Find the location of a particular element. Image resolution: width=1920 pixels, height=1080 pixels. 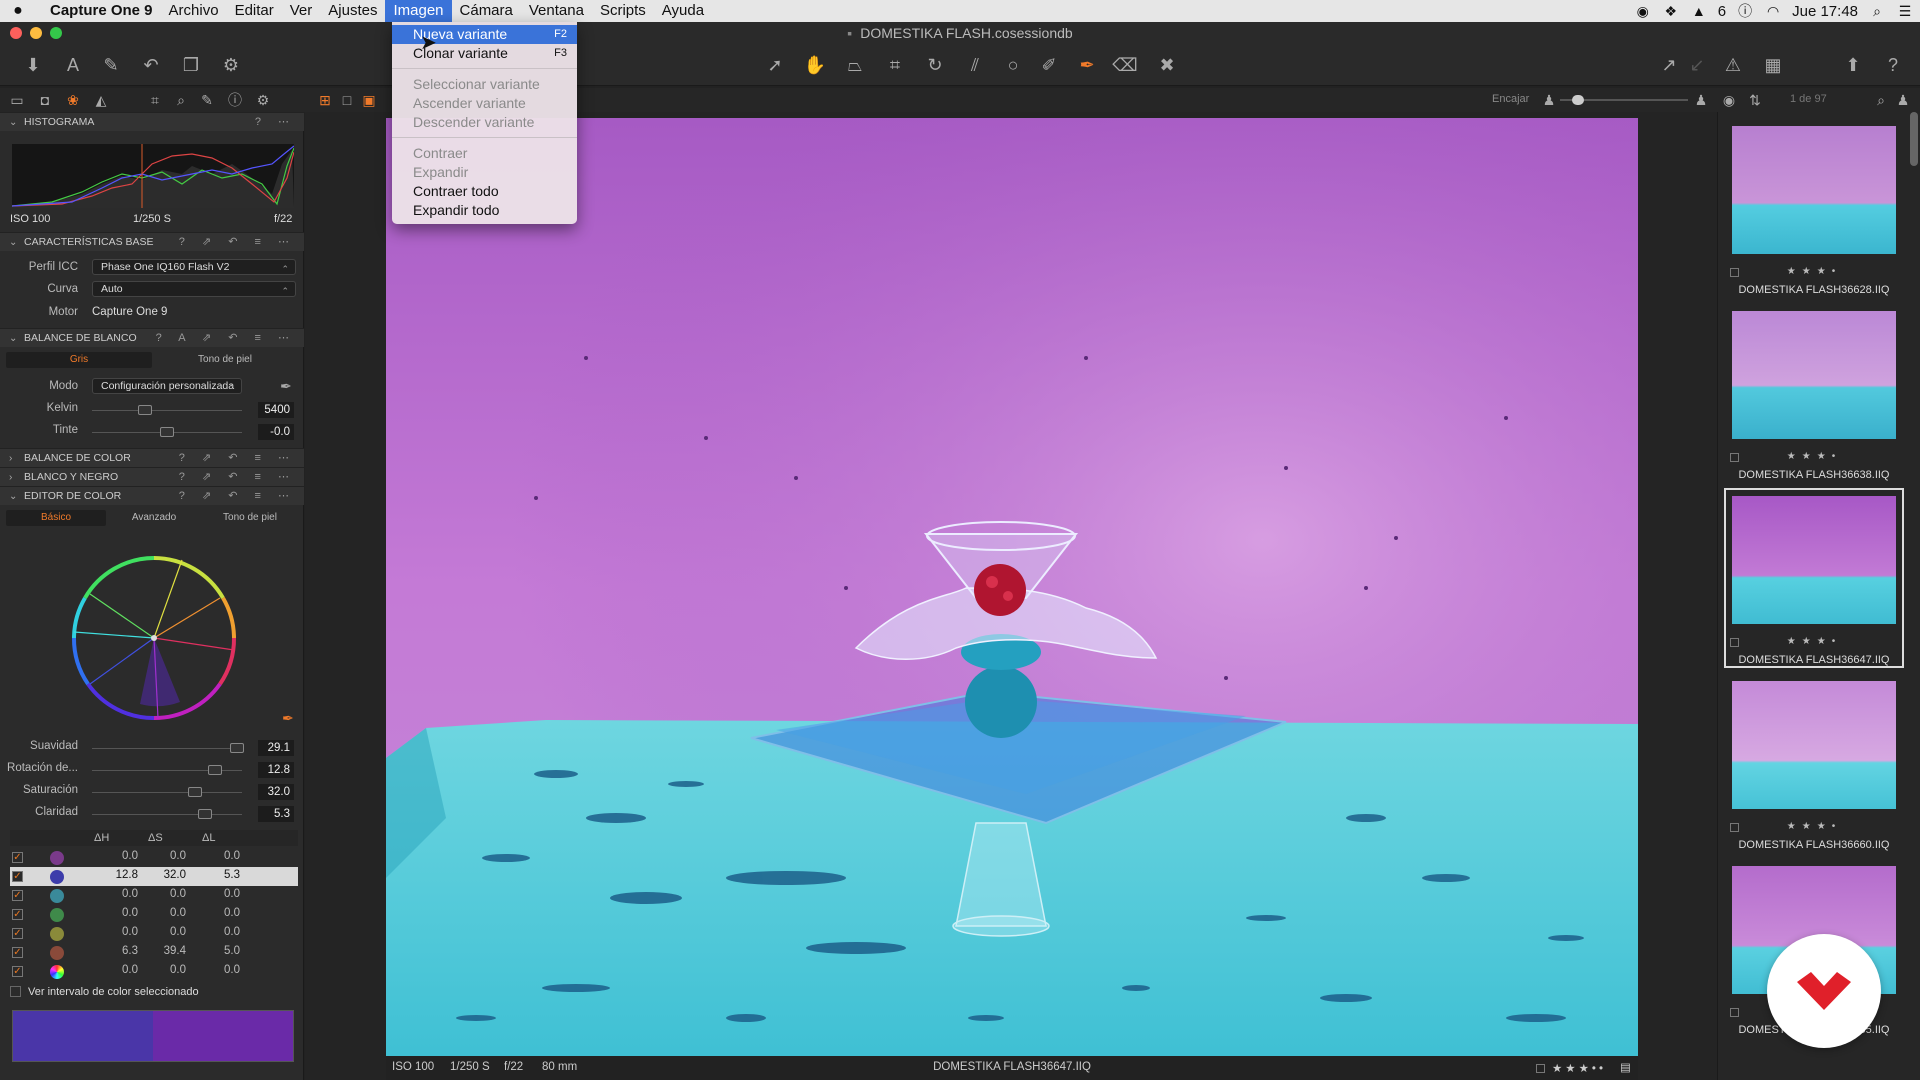

tint-value: -0.0 is located at coordinates (276, 432).